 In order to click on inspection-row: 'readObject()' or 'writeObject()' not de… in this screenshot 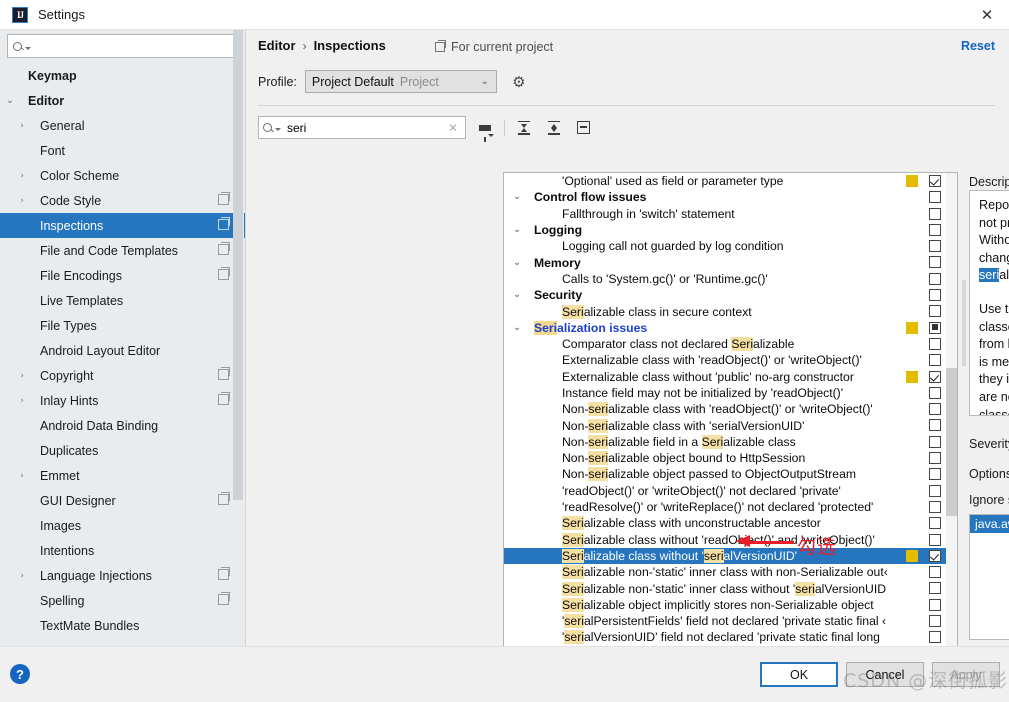, I will do `click(725, 491)`.